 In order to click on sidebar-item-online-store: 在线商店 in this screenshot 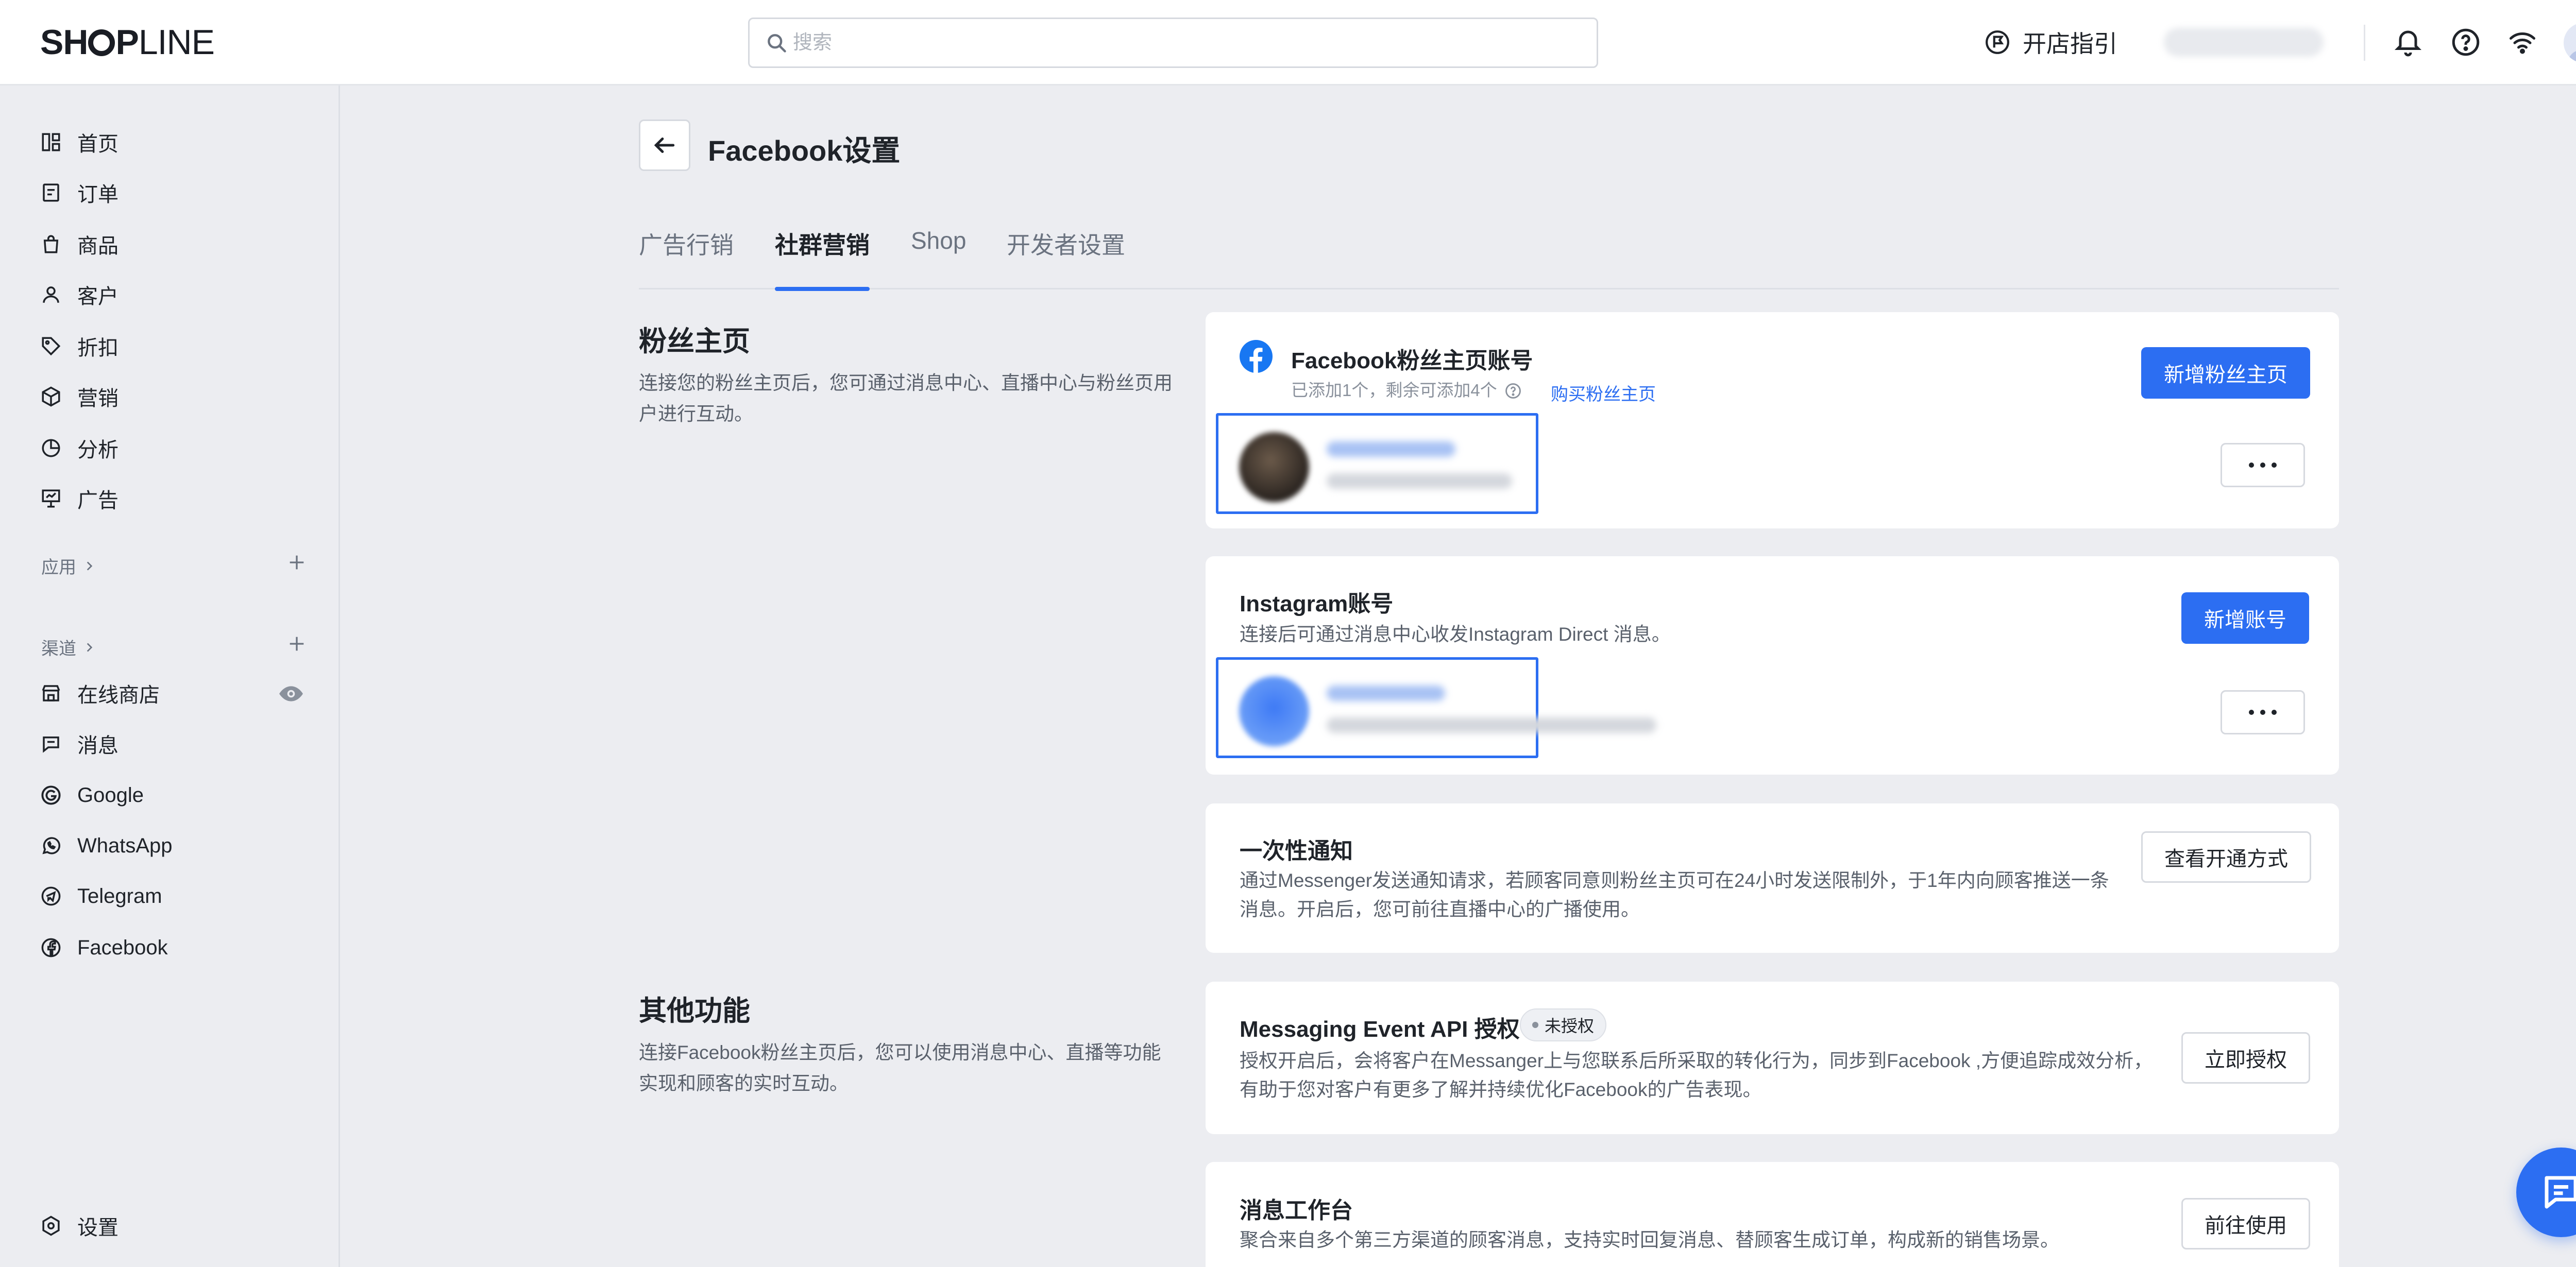, I will do `click(179, 693)`.